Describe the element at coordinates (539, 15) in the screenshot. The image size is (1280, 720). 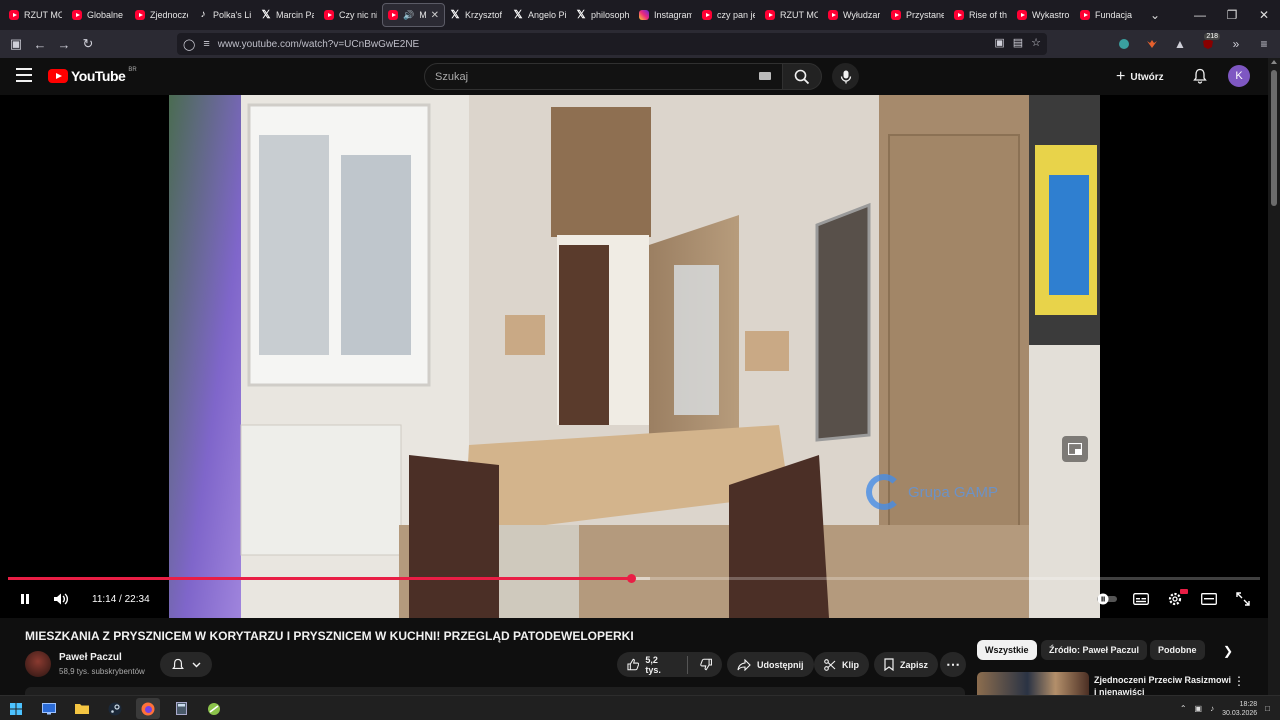
I see `browser-tab: 𝕏 Angelo Pi` at that location.